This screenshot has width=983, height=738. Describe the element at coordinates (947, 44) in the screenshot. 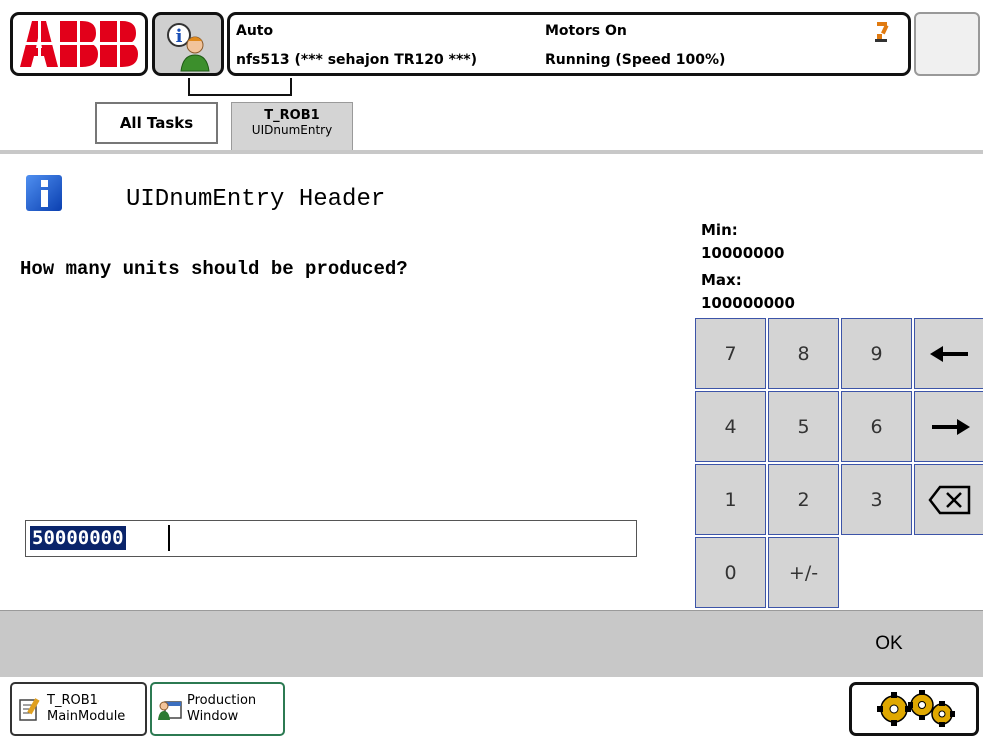

I see `close-button` at that location.